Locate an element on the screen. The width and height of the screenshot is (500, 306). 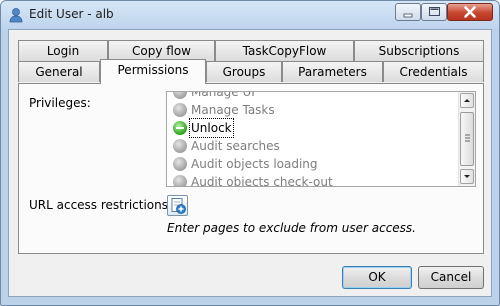
add-url-restriction-button is located at coordinates (177, 205).